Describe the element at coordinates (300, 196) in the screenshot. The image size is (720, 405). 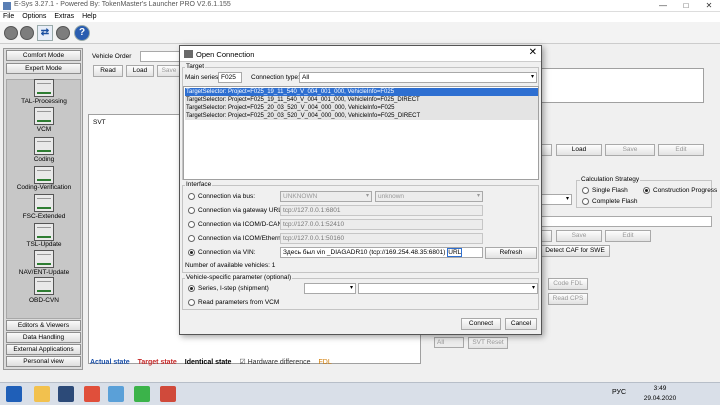
I see `bus-value: UNKNOWN` at that location.